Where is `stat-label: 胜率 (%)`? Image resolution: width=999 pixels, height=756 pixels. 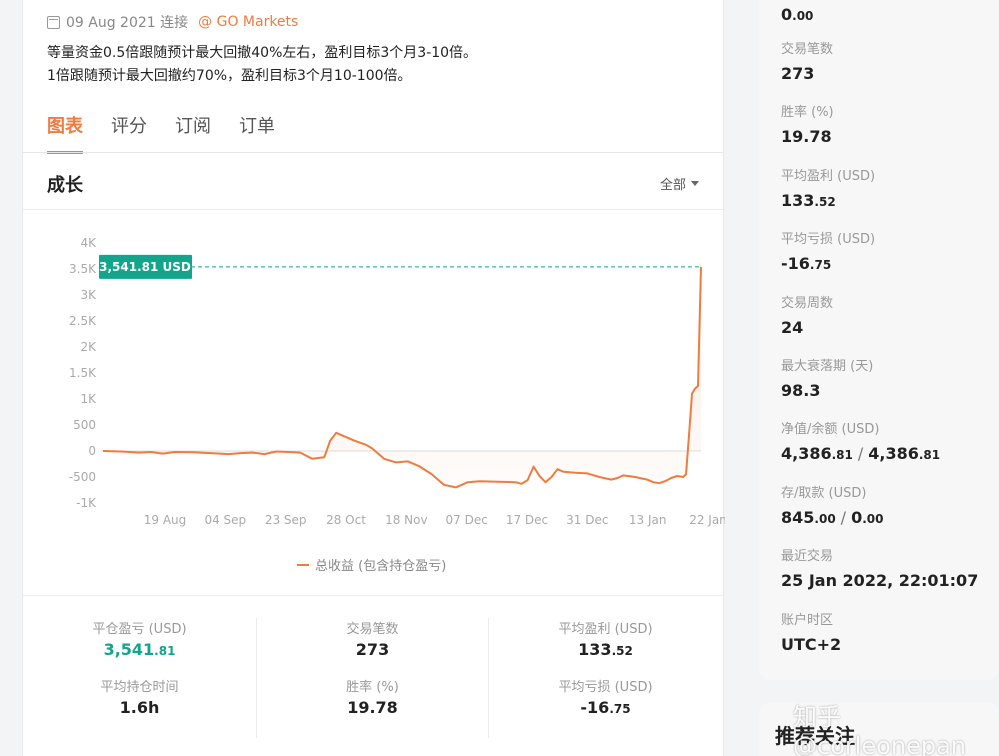
stat-label: 胜率 (%) is located at coordinates (372, 687).